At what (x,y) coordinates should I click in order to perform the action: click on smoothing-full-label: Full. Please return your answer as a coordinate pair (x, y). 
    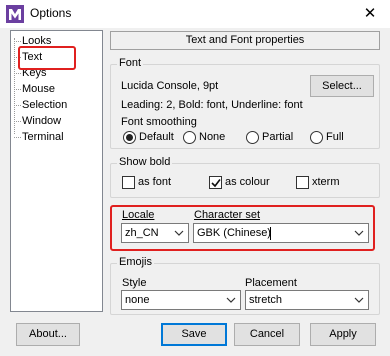
    Looking at the image, I should click on (335, 137).